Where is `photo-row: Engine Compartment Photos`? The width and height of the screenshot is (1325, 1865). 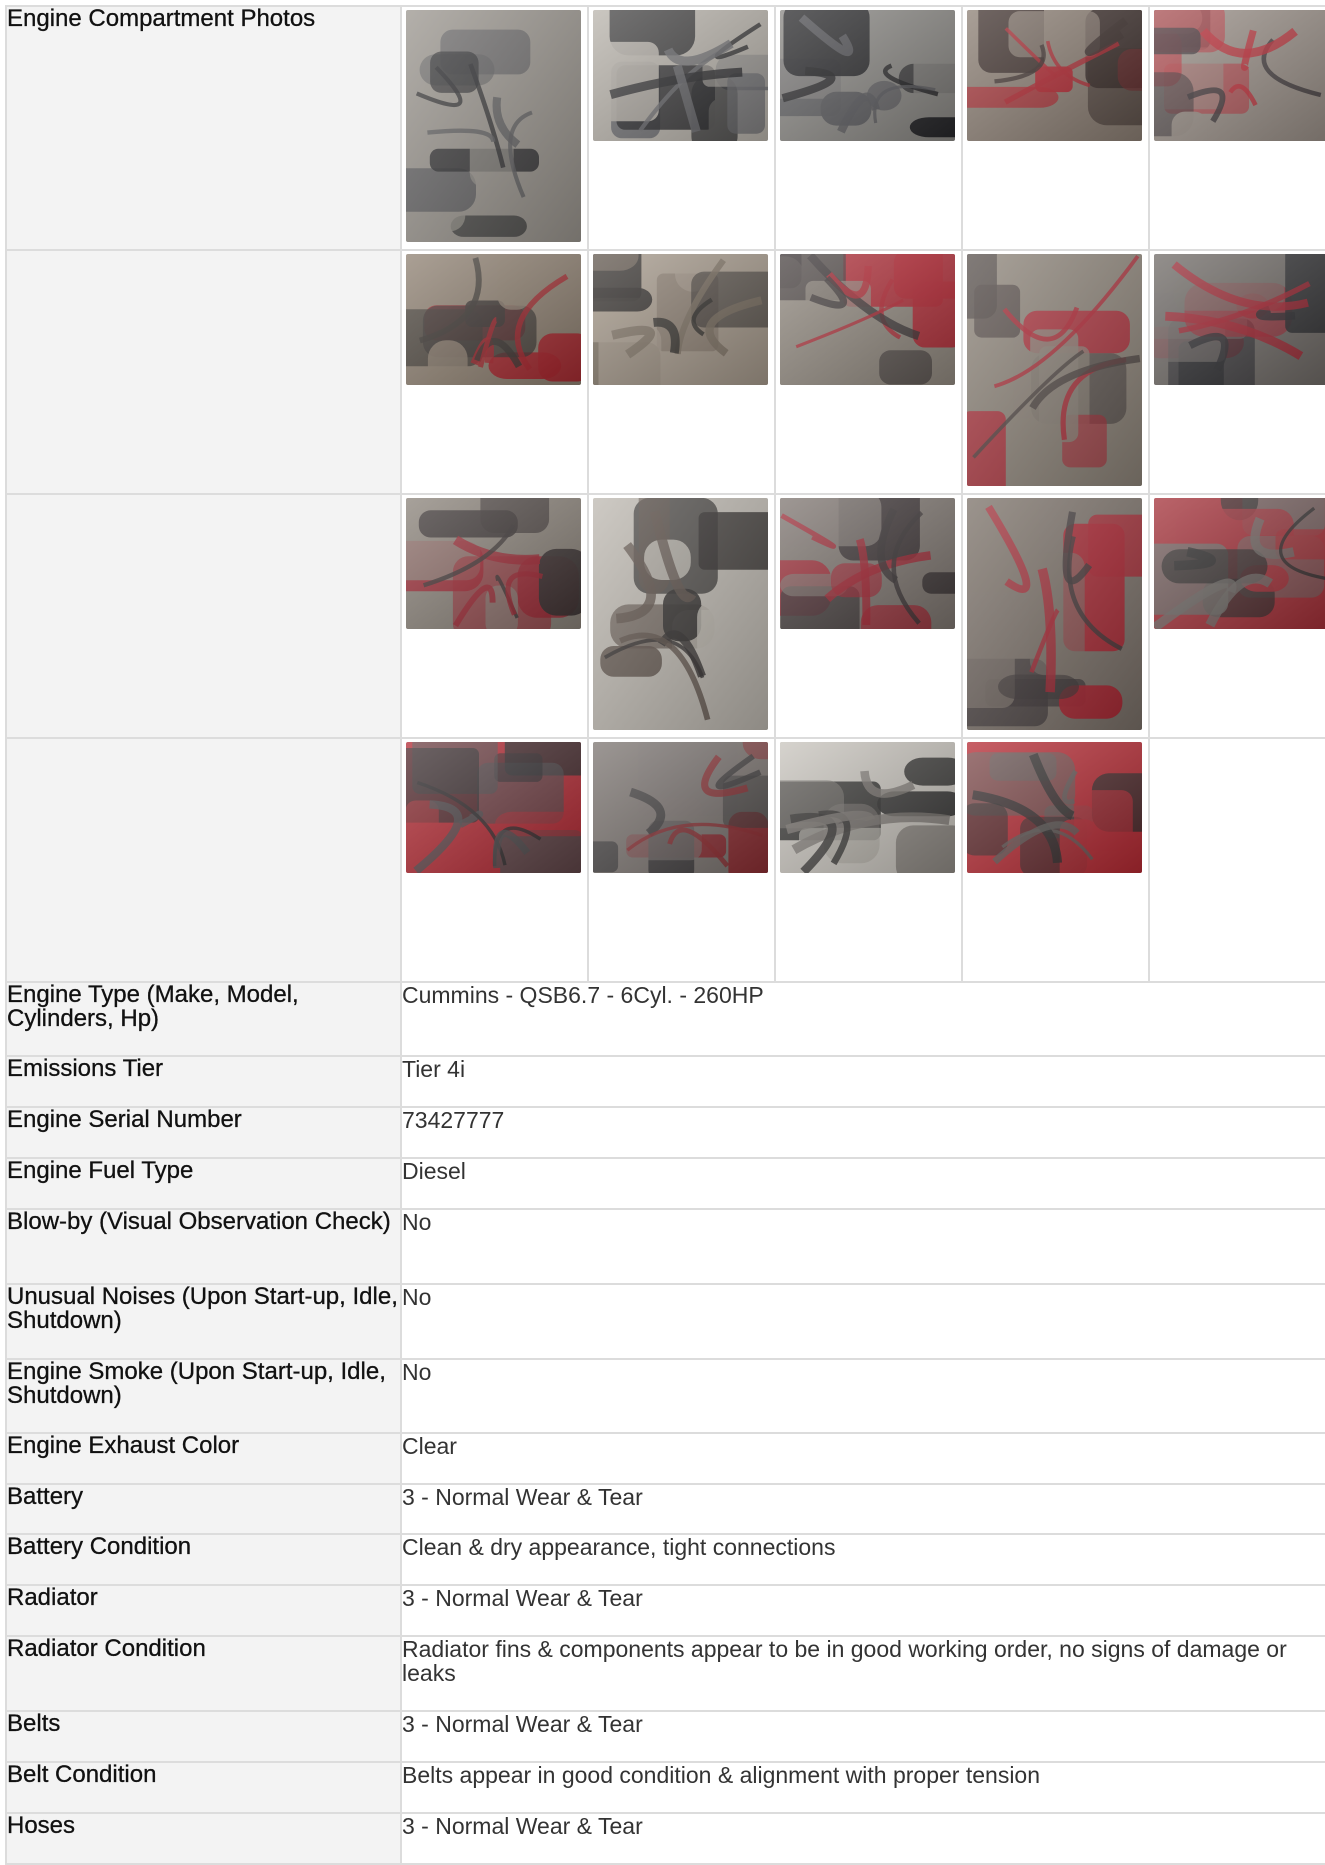
photo-row: Engine Compartment Photos is located at coordinates (665, 128).